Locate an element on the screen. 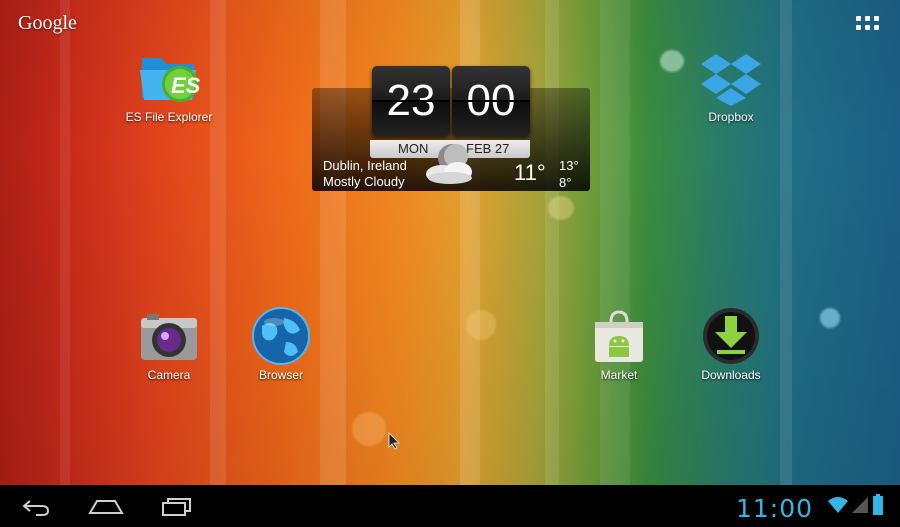 The width and height of the screenshot is (900, 527). status-clock: 11:00 is located at coordinates (774, 508).